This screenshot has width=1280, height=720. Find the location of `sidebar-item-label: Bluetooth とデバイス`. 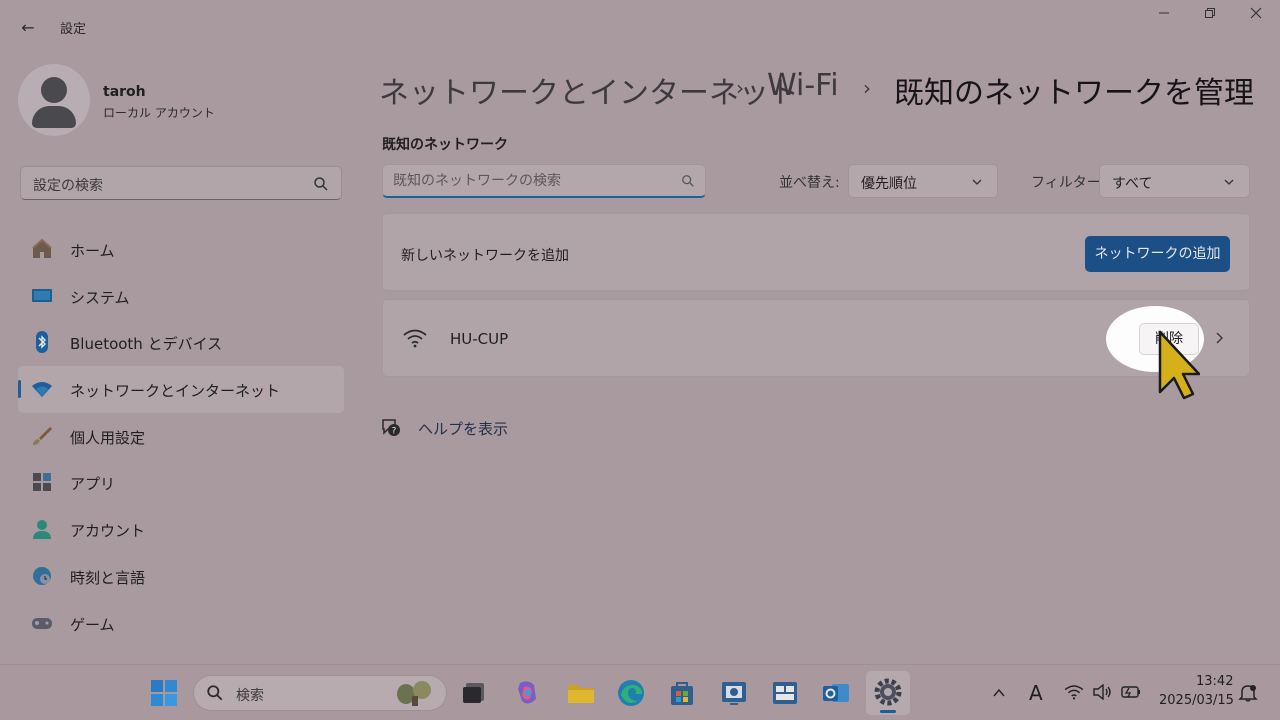

sidebar-item-label: Bluetooth とデバイス is located at coordinates (146, 344).